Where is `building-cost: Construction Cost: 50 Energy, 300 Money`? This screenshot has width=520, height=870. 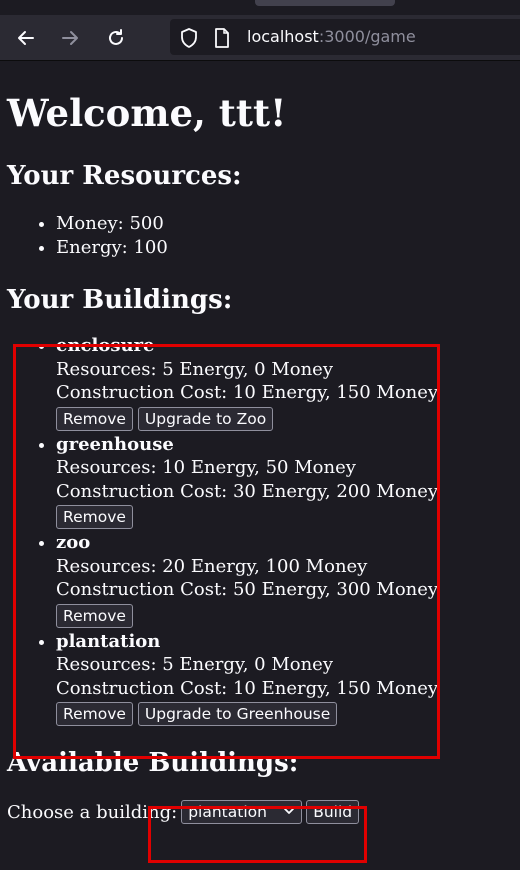
building-cost: Construction Cost: 50 Energy, 300 Money is located at coordinates (247, 589).